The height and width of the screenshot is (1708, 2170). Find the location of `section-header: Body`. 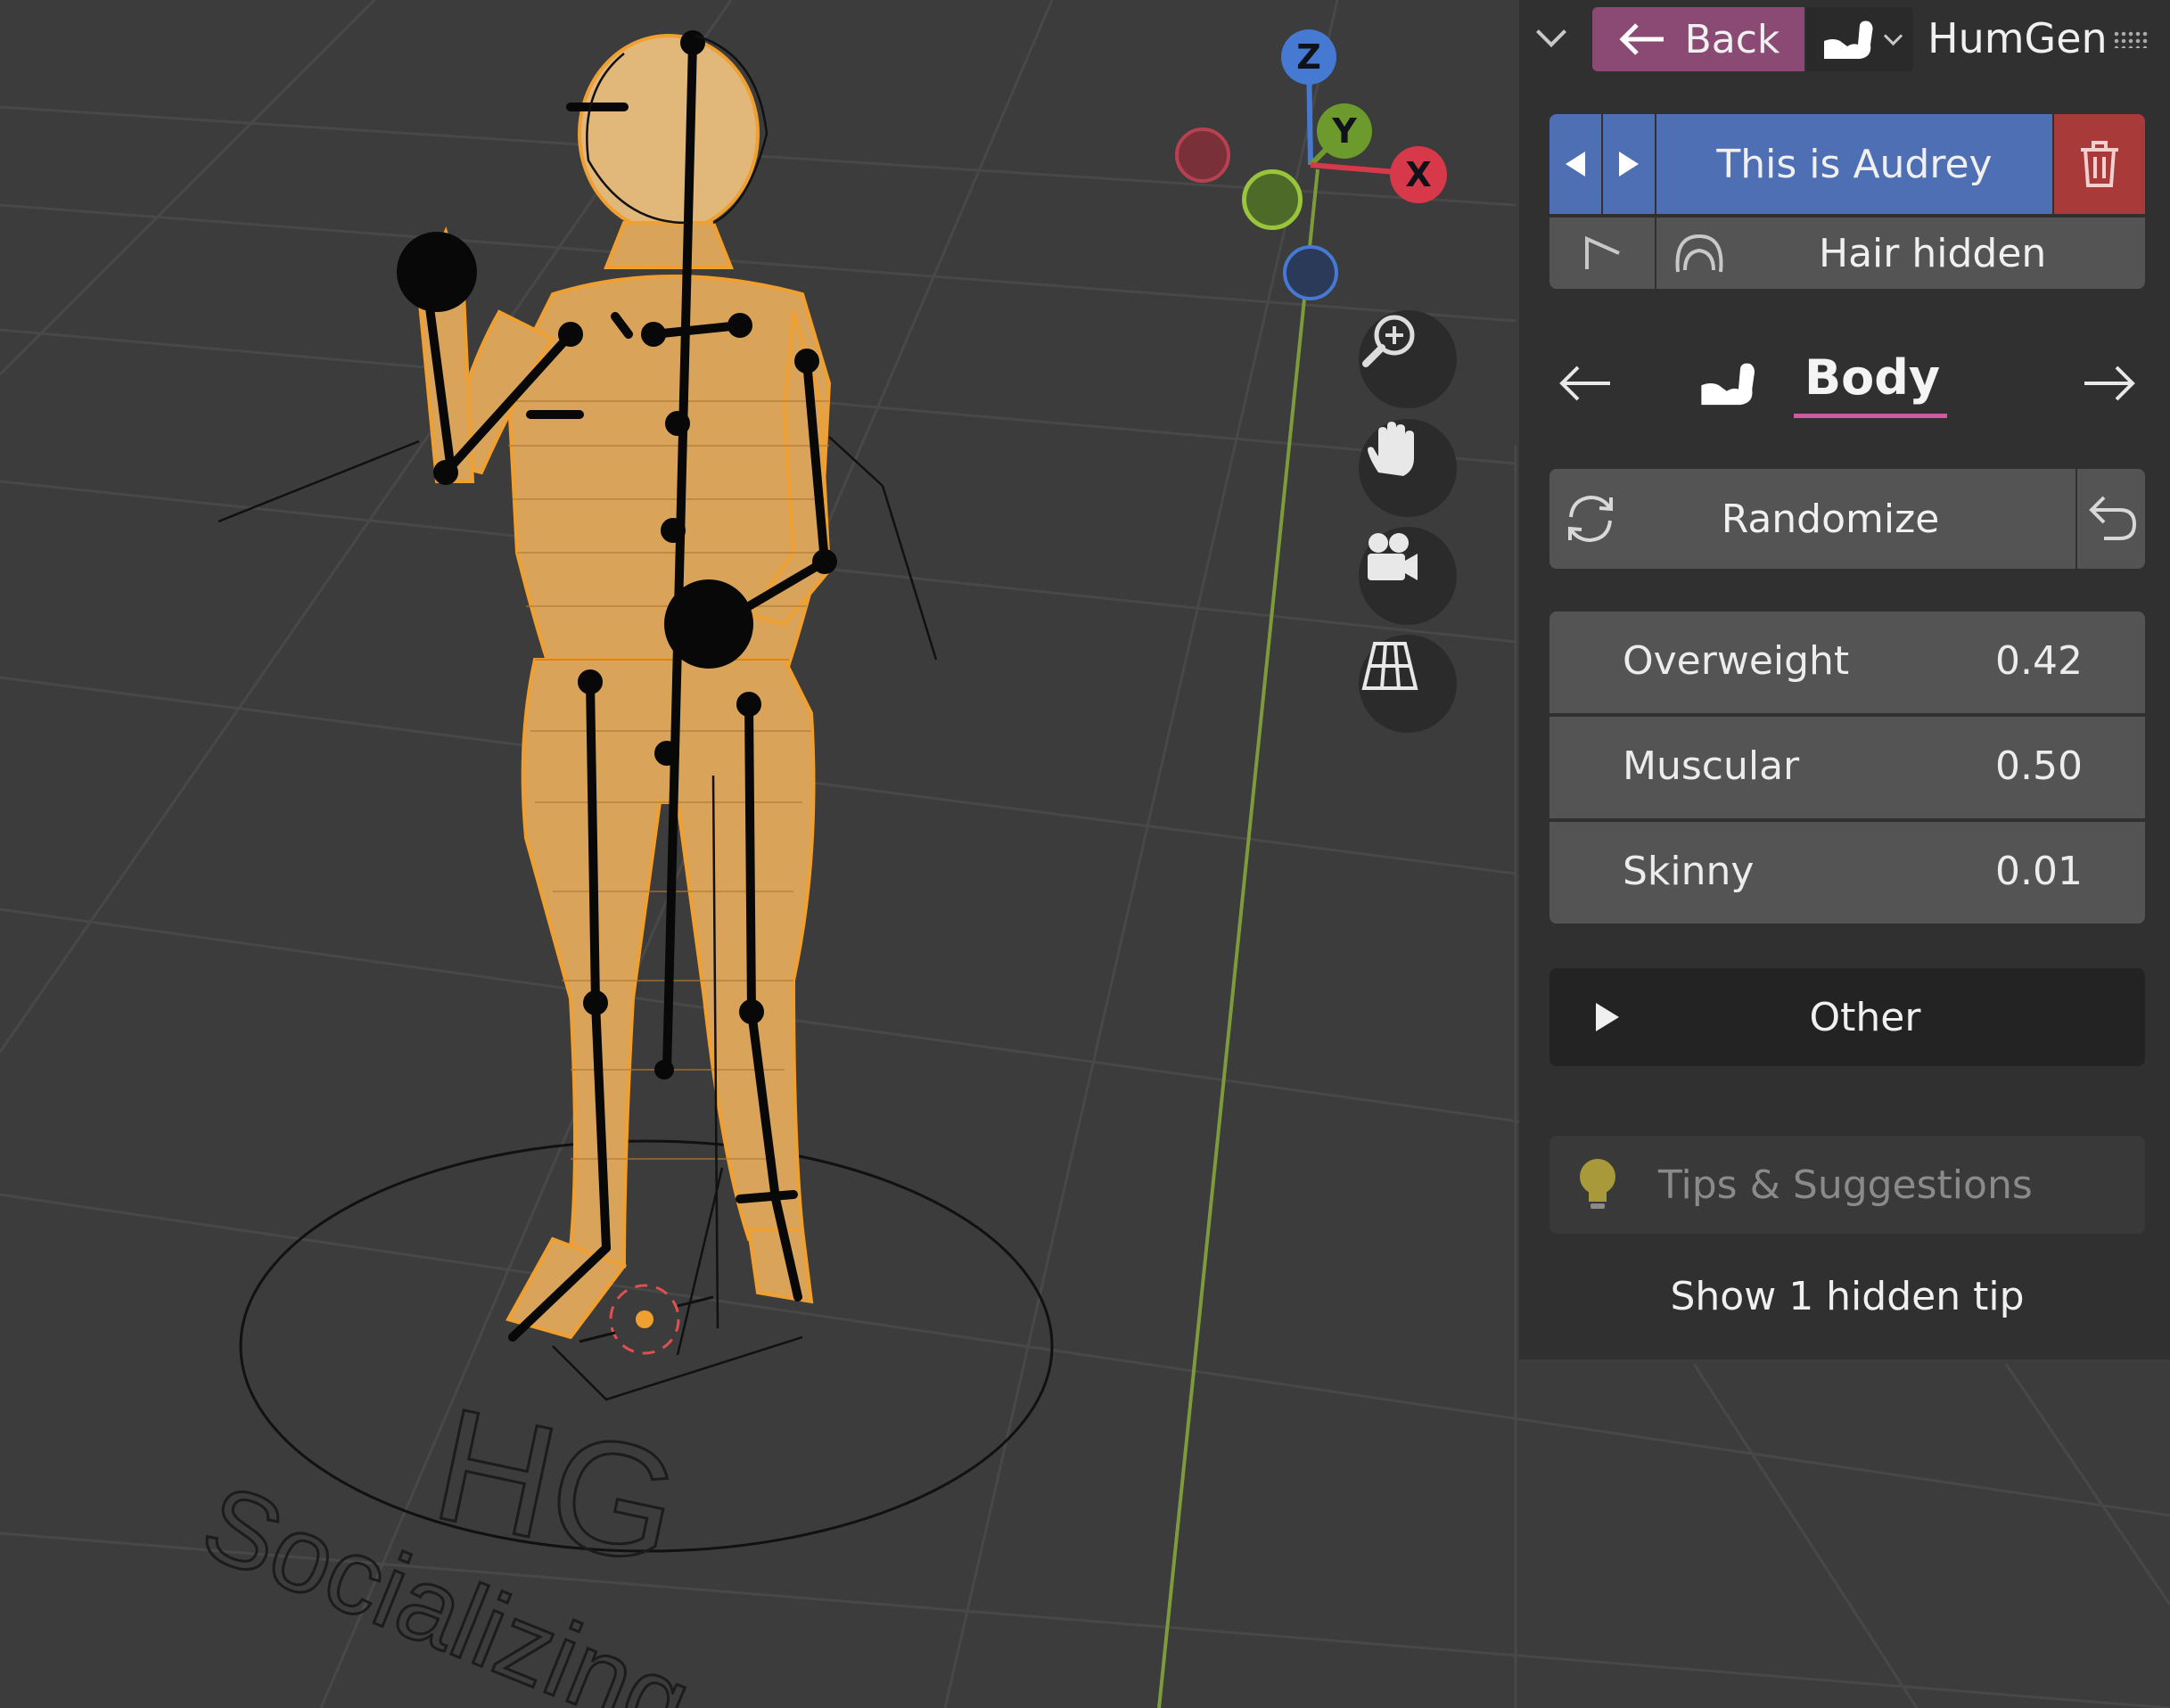

section-header: Body is located at coordinates (1849, 382).